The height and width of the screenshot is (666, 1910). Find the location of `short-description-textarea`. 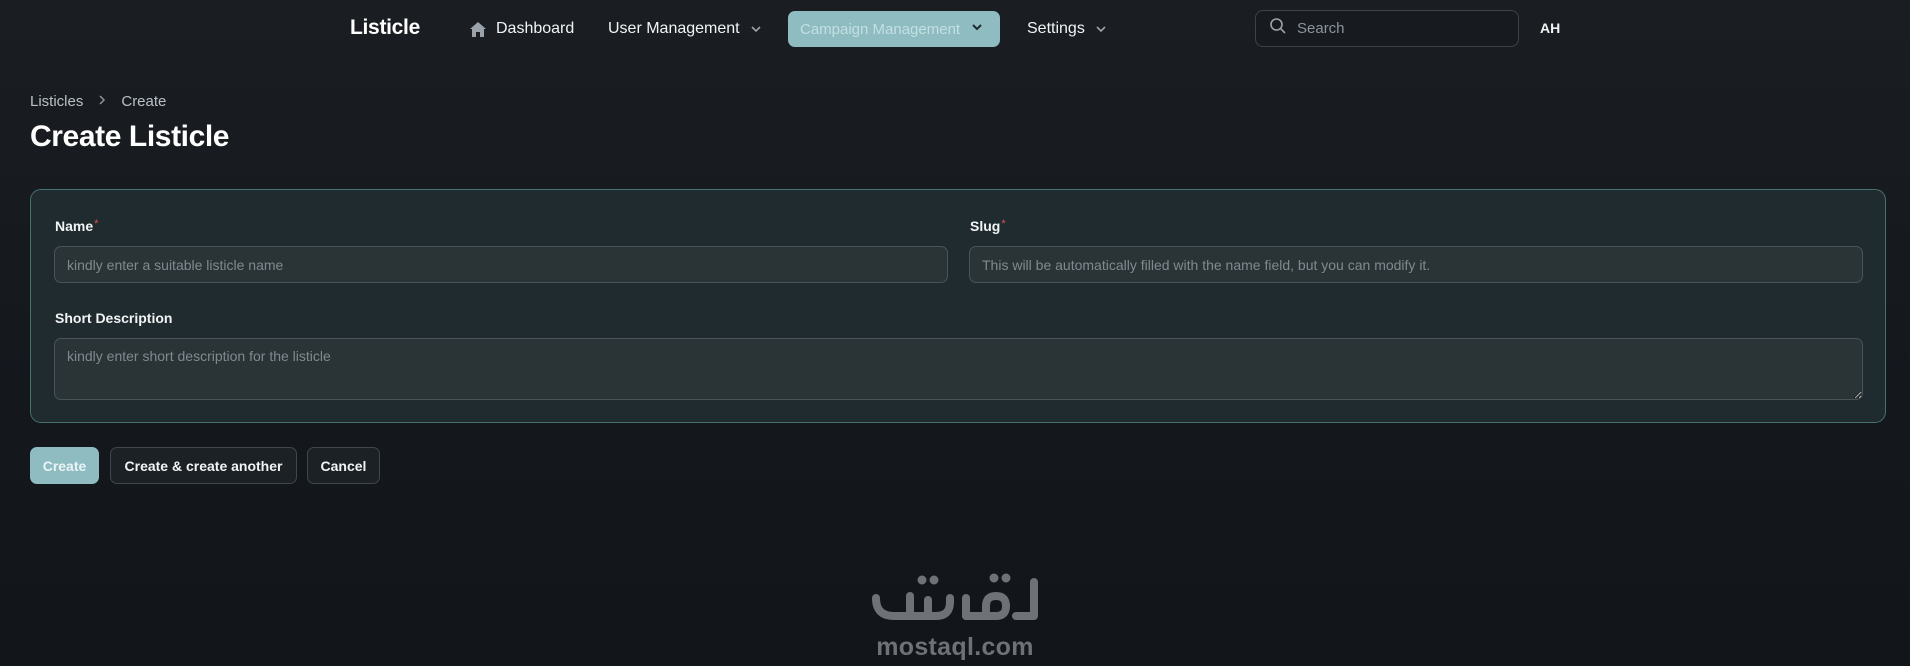

short-description-textarea is located at coordinates (958, 369).